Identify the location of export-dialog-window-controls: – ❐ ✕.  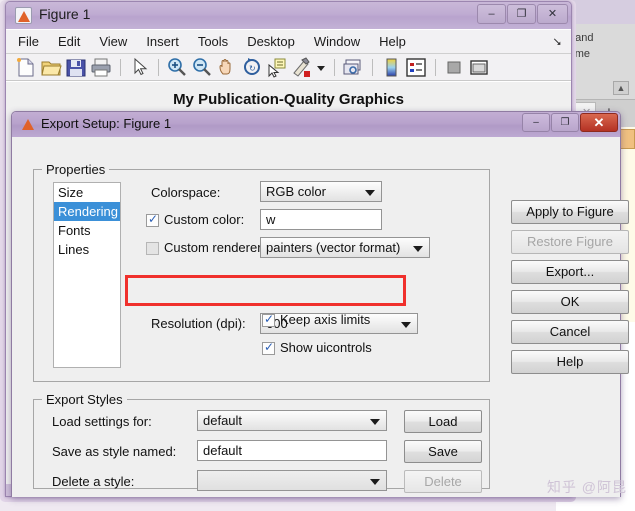
(570, 122).